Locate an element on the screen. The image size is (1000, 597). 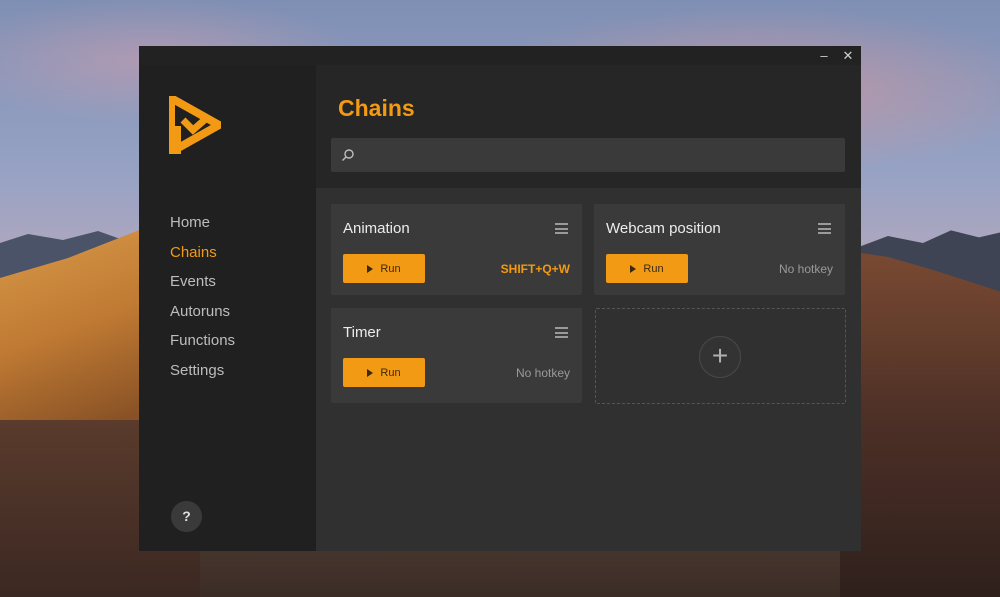
chain-name: Webcam position is located at coordinates (663, 228).